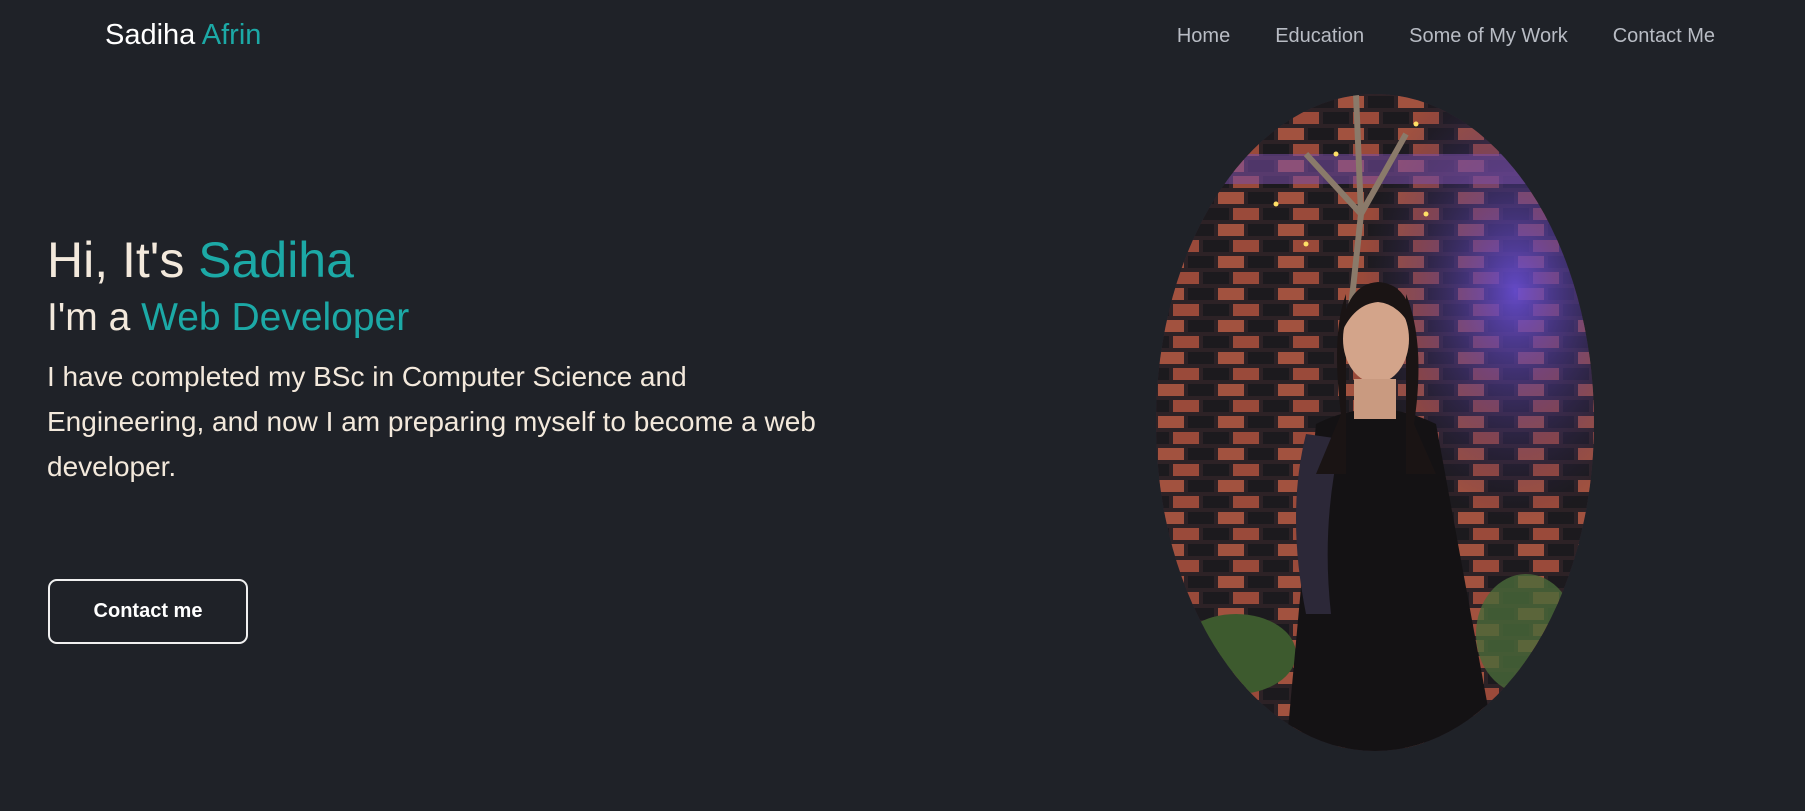  Describe the element at coordinates (150, 35) in the screenshot. I see `brand-first-name: Sadiha` at that location.